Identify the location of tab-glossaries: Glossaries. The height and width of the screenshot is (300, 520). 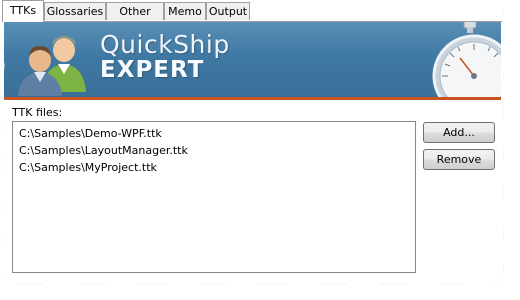
(75, 11).